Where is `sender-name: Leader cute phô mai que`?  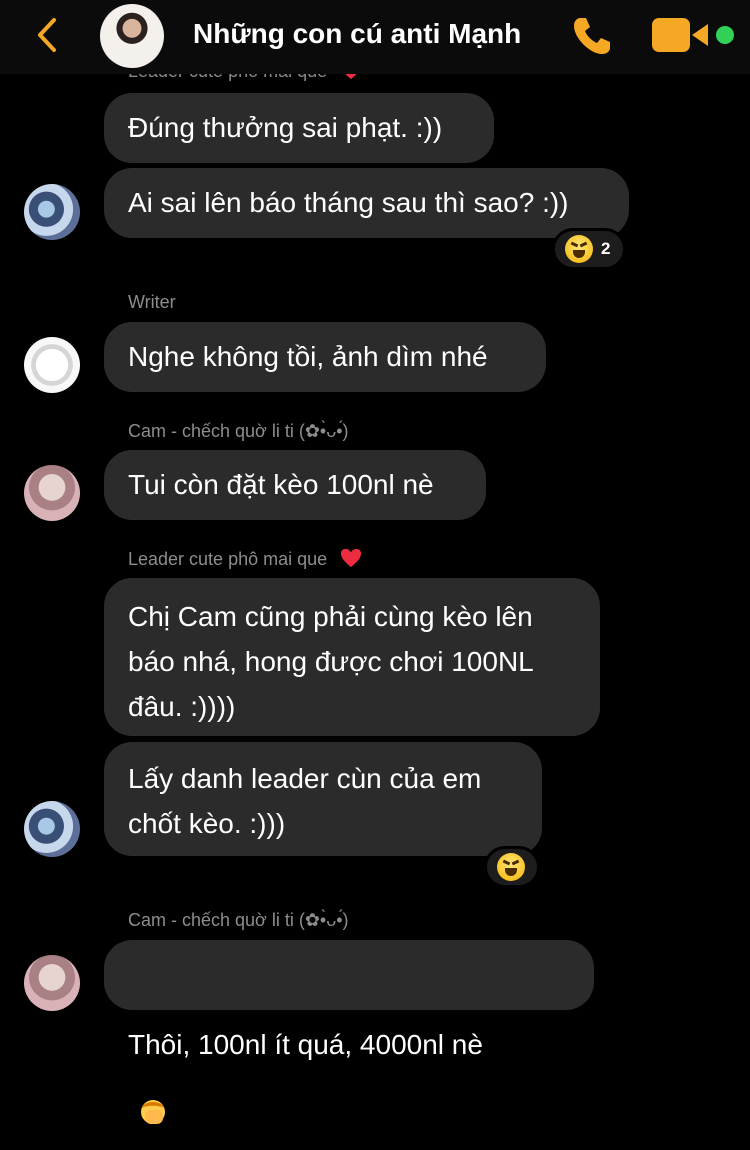
sender-name: Leader cute phô mai que is located at coordinates (245, 559).